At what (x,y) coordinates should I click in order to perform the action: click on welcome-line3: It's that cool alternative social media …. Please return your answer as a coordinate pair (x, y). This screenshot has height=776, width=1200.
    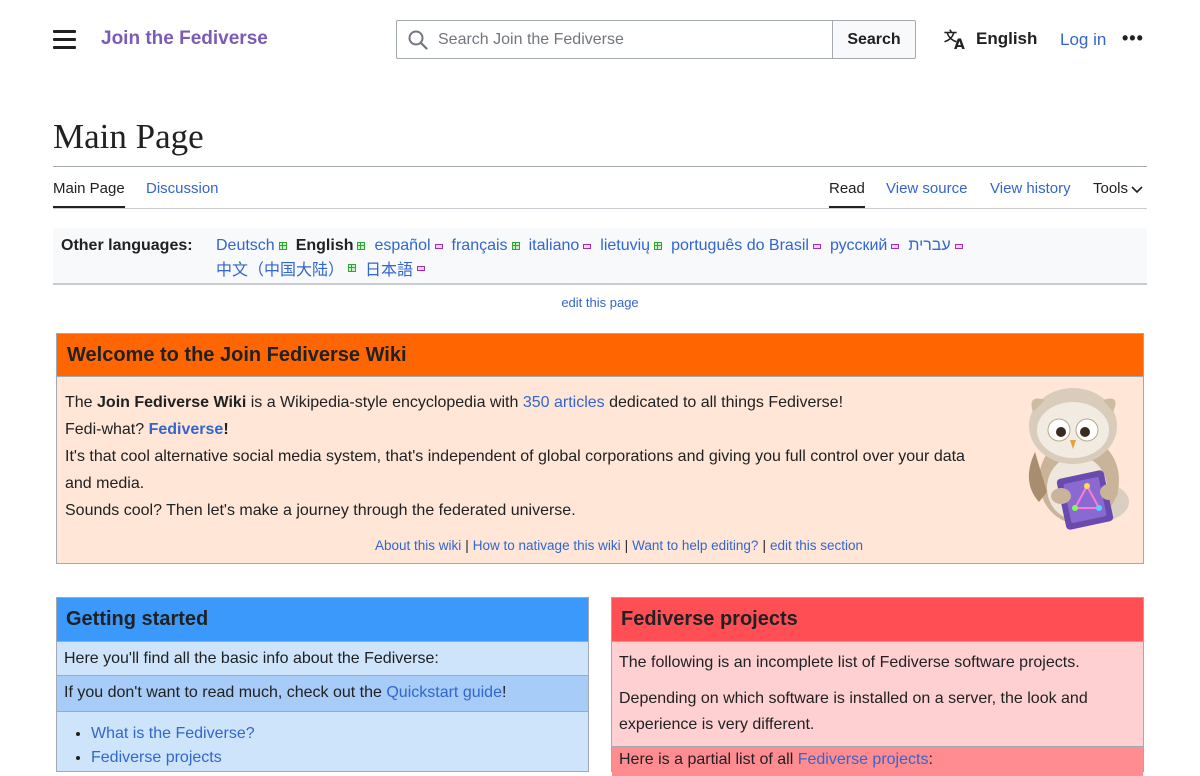
    Looking at the image, I should click on (515, 470).